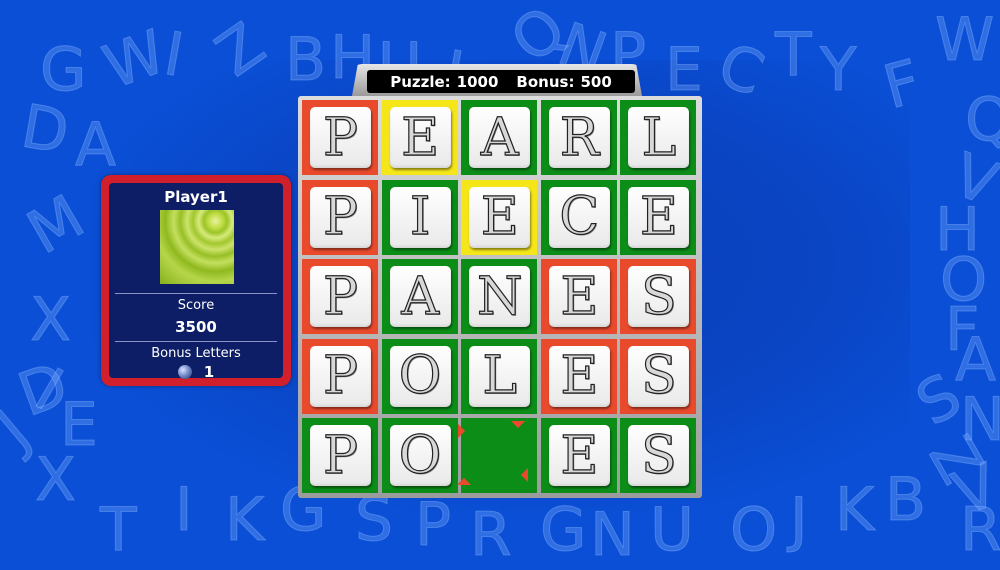  What do you see at coordinates (196, 197) in the screenshot?
I see `player-name: Player1` at bounding box center [196, 197].